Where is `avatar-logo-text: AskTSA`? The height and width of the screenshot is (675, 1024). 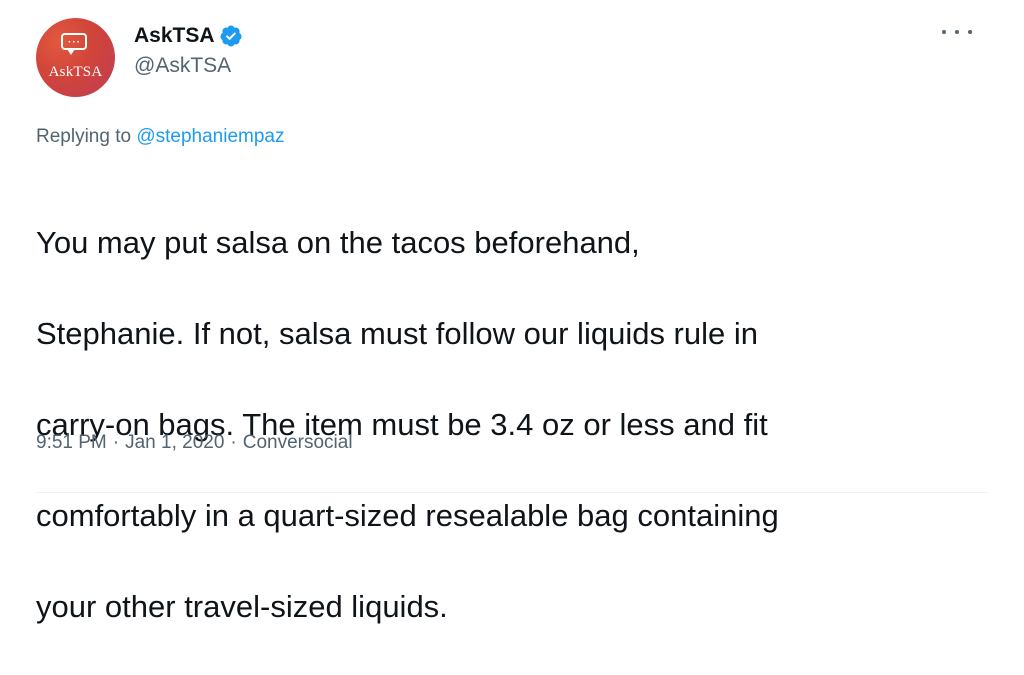
avatar-logo-text: AskTSA is located at coordinates (75, 72).